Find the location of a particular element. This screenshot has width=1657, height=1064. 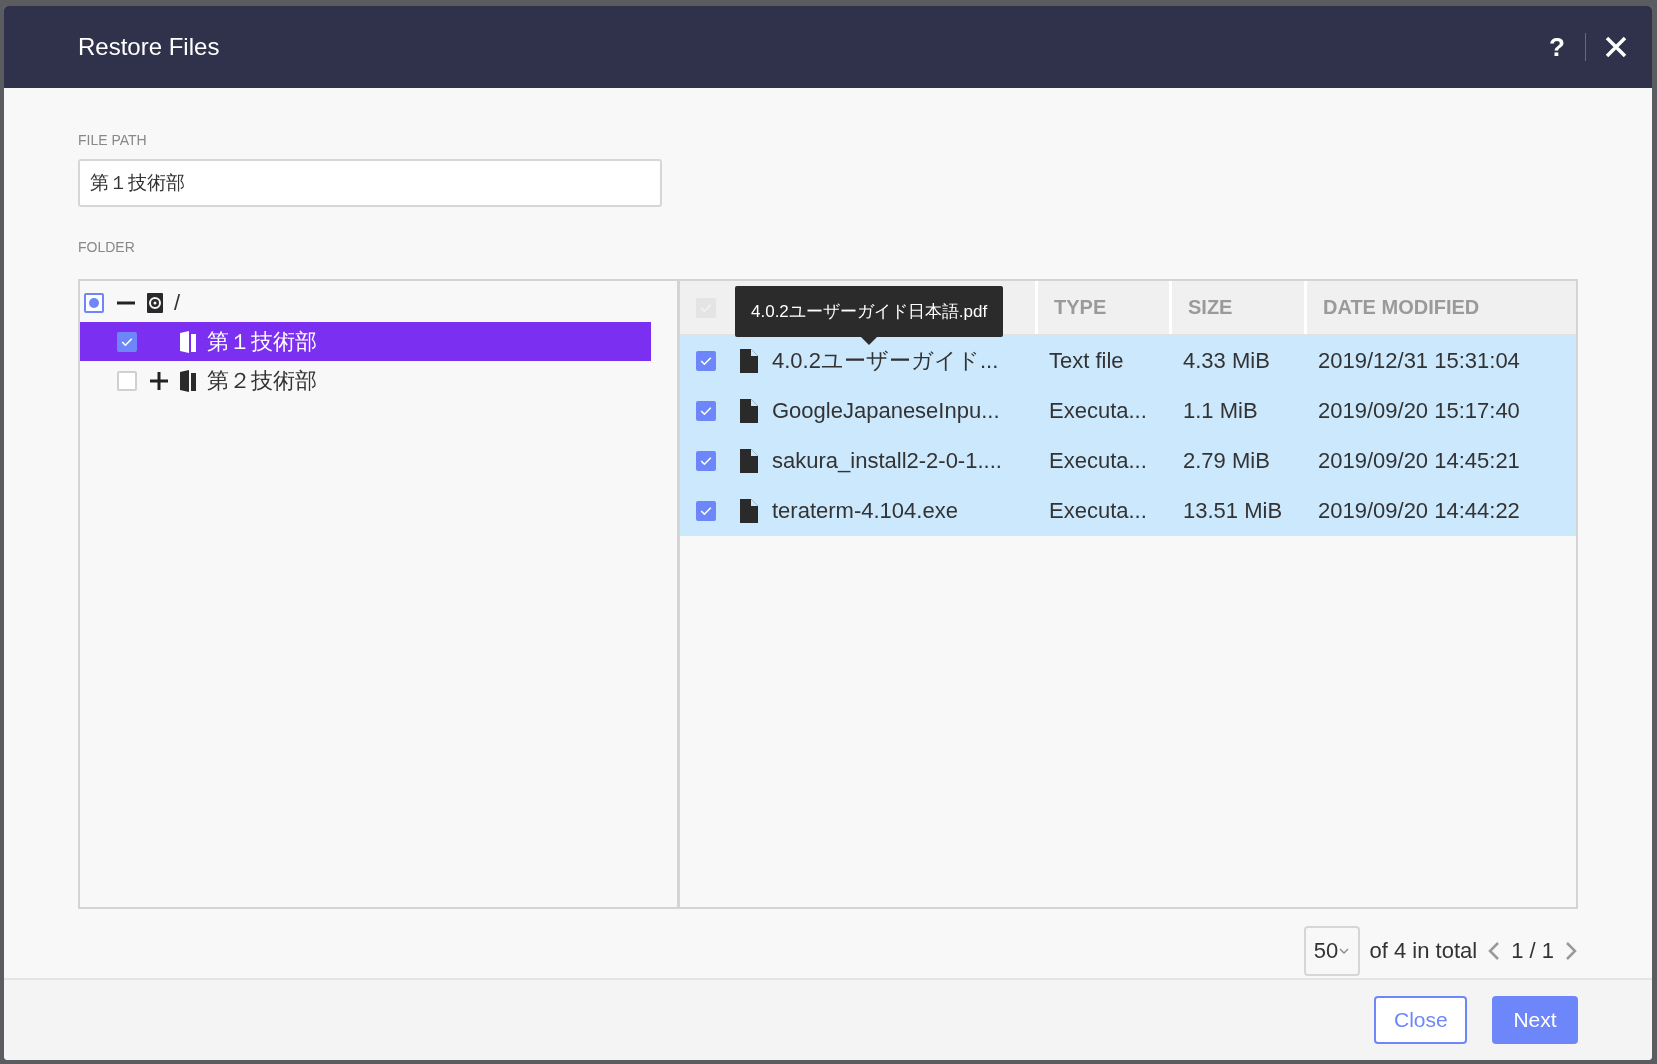

page-size-select: 50 is located at coordinates (1331, 951).